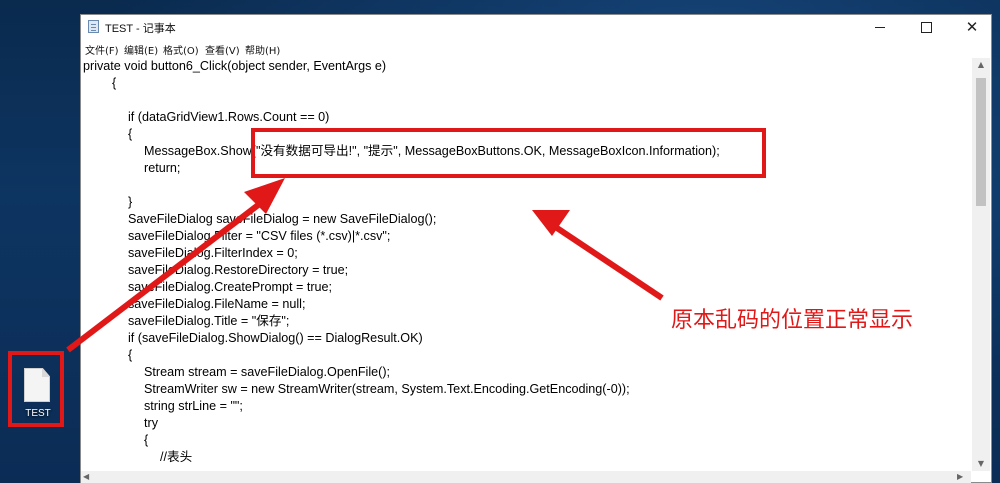  I want to click on menu-bar: 文件(F) 编辑(E) 格式(O) 查看(V) 帮助(H), so click(536, 49).